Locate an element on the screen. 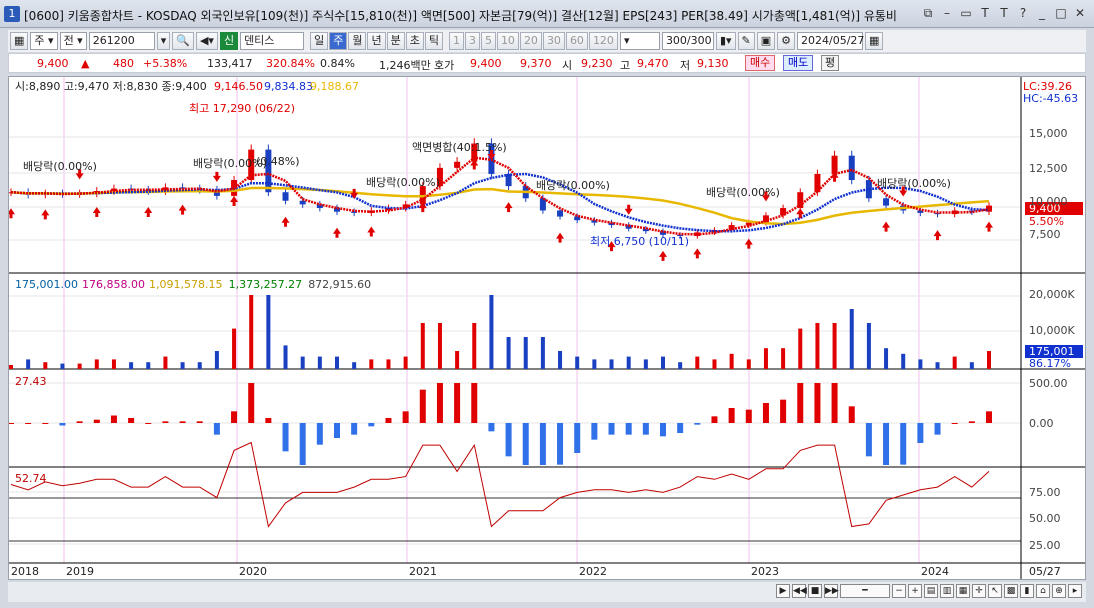 The height and width of the screenshot is (608, 1094). chart-type-icon: ▮▾ is located at coordinates (725, 41).